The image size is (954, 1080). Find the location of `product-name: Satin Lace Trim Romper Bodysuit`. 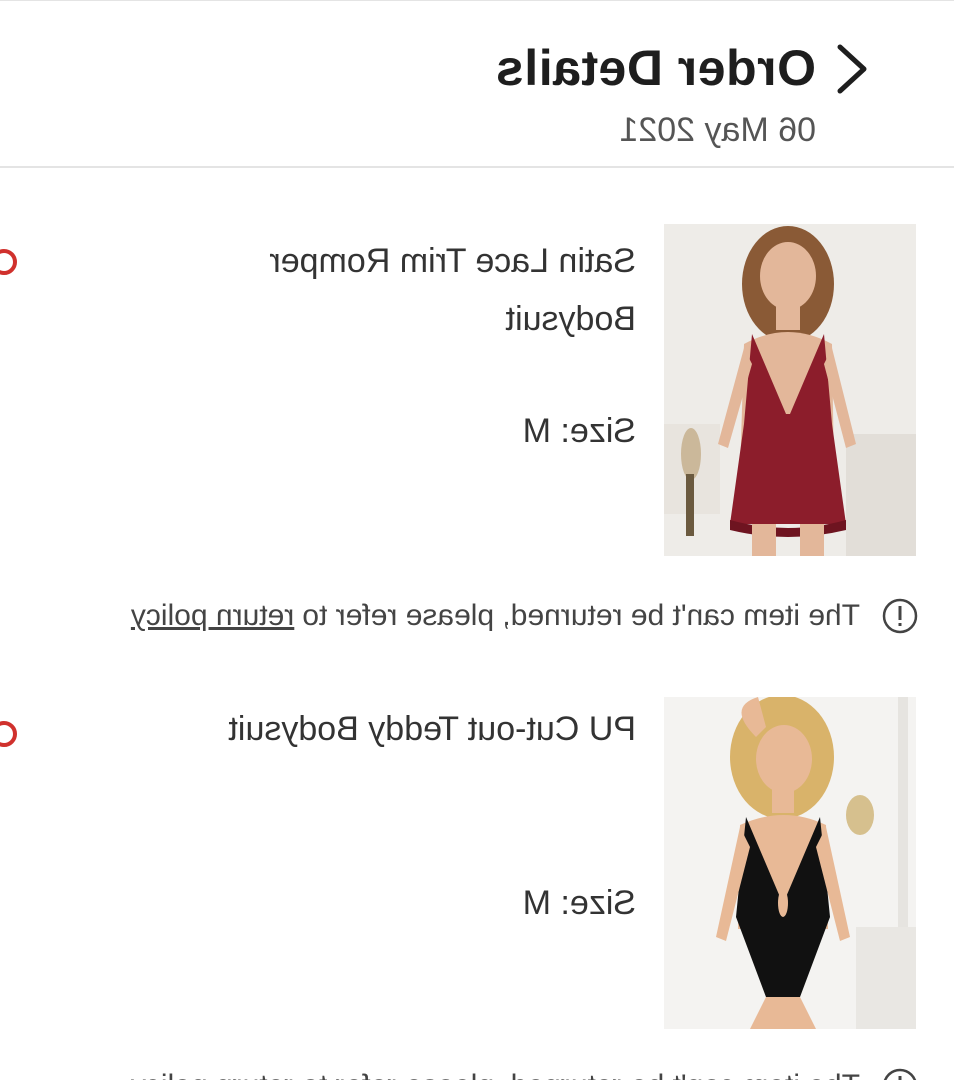

product-name: Satin Lace Trim Romper Bodysuit is located at coordinates (406, 290).